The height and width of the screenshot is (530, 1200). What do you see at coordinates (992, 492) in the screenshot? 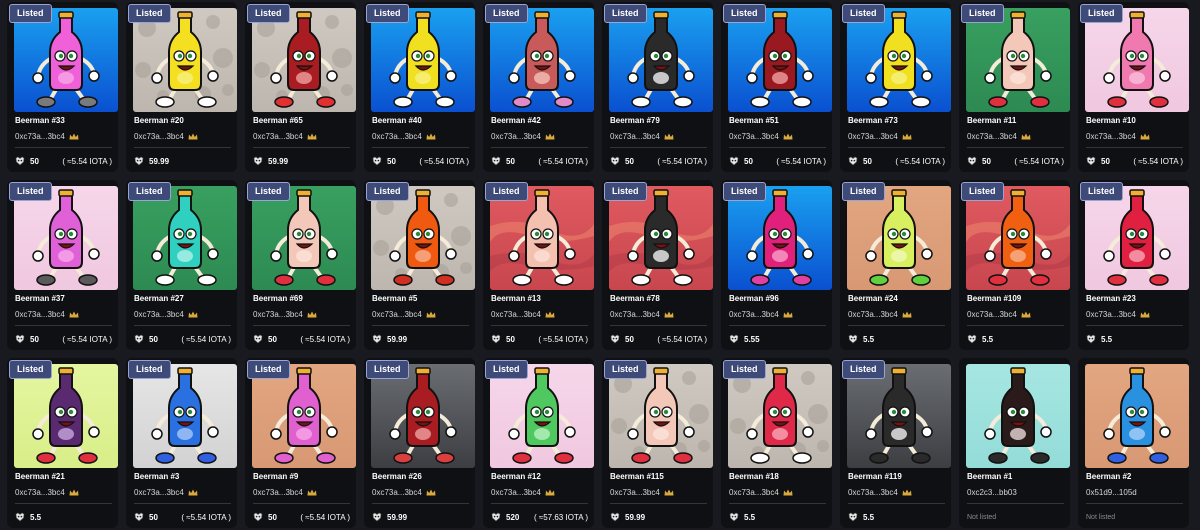
I see `owner-address: 0xc2c3...bb03` at bounding box center [992, 492].